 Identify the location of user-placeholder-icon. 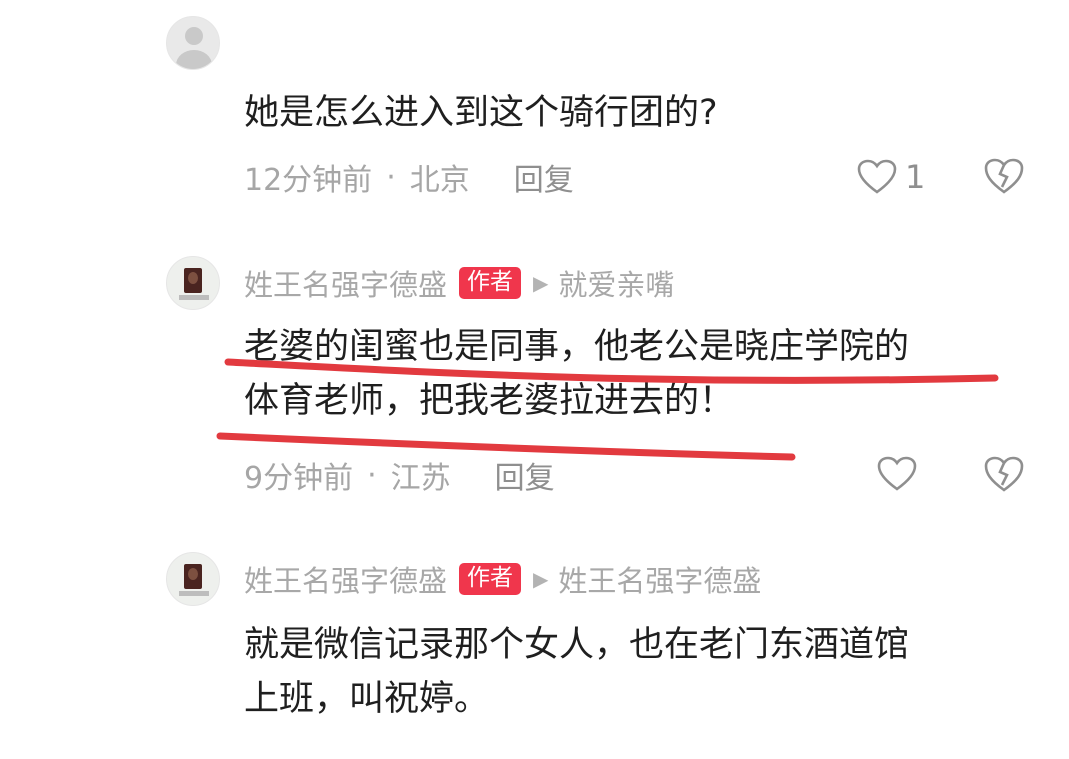
(194, 36).